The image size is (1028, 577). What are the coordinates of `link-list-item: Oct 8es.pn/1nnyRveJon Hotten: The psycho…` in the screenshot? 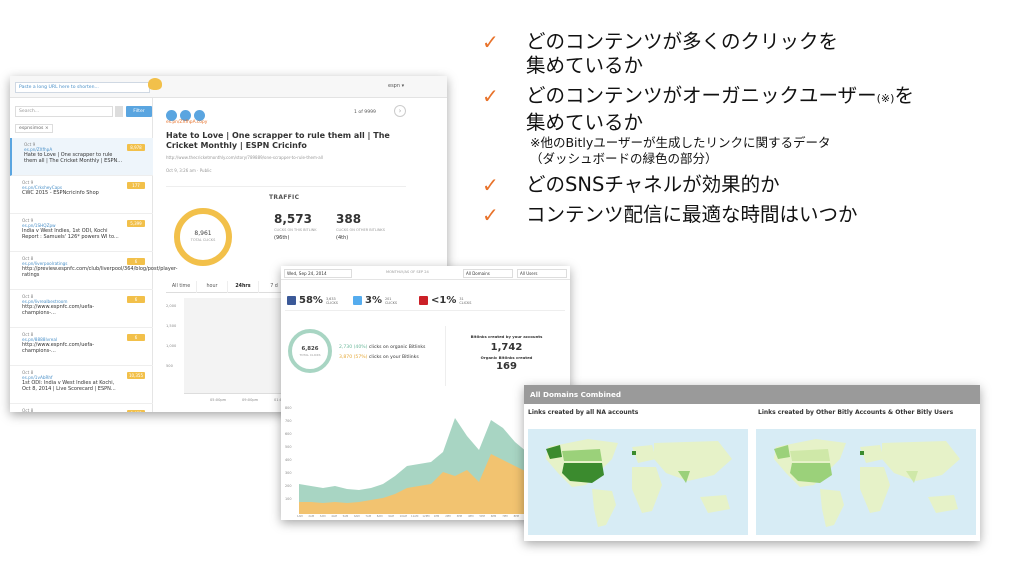 It's located at (81, 408).